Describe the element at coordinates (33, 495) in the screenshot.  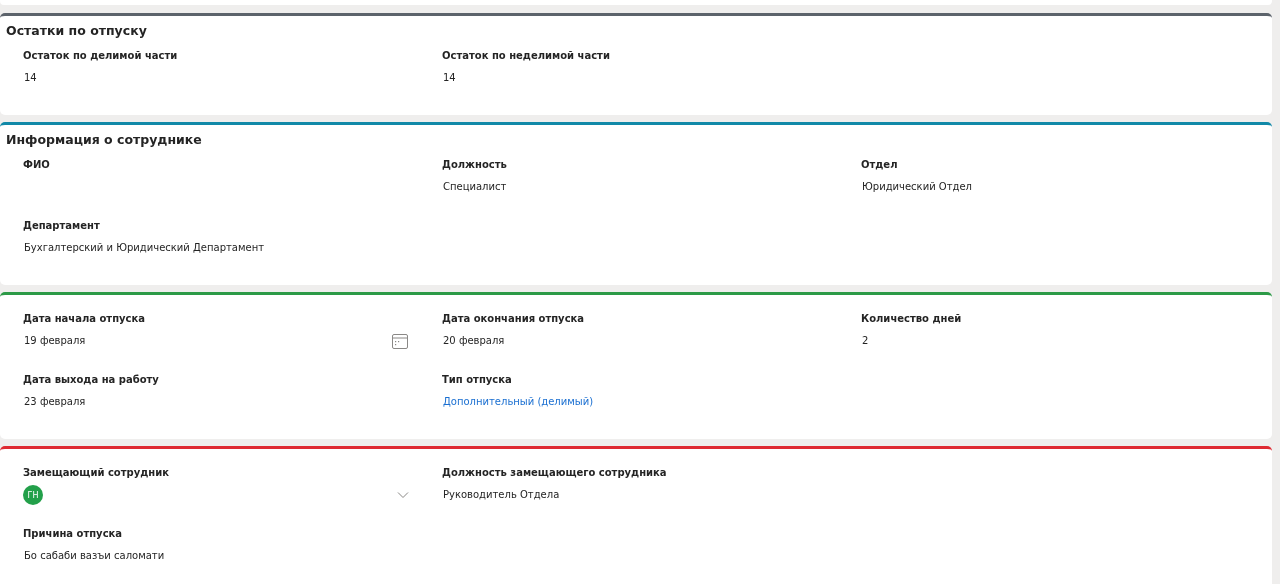
I see `avatar: ГН` at that location.